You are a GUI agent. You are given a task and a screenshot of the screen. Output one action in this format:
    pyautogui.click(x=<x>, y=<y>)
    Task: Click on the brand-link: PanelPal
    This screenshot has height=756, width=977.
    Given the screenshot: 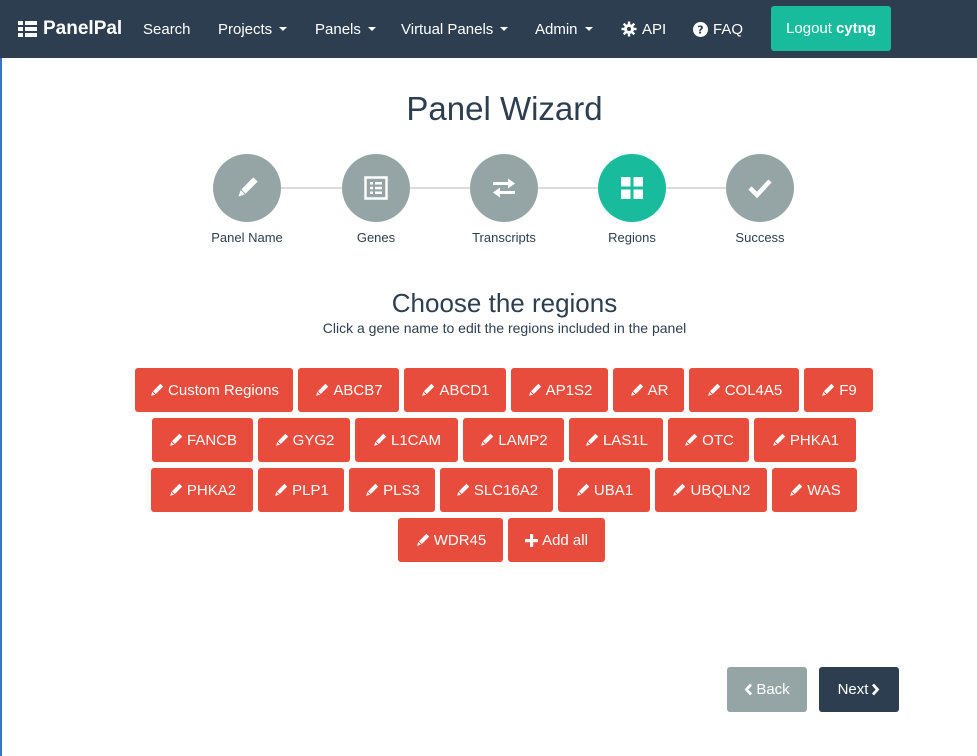 What is the action you would take?
    pyautogui.click(x=70, y=29)
    